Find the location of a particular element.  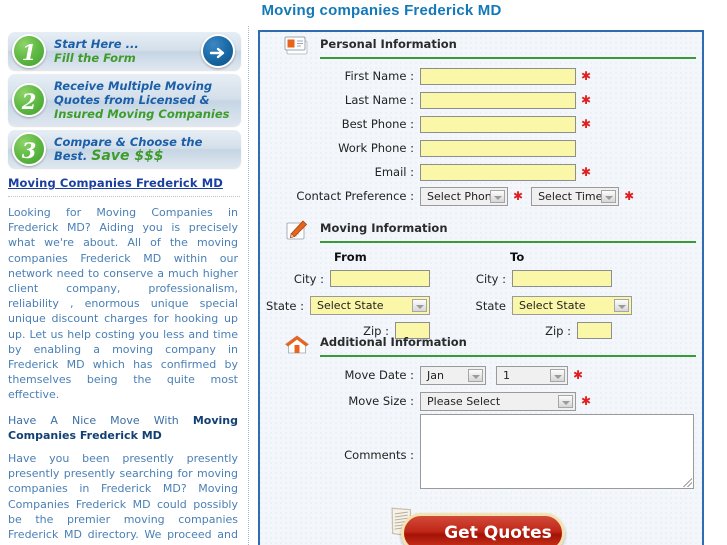

label-comments: Comments : is located at coordinates (379, 455).